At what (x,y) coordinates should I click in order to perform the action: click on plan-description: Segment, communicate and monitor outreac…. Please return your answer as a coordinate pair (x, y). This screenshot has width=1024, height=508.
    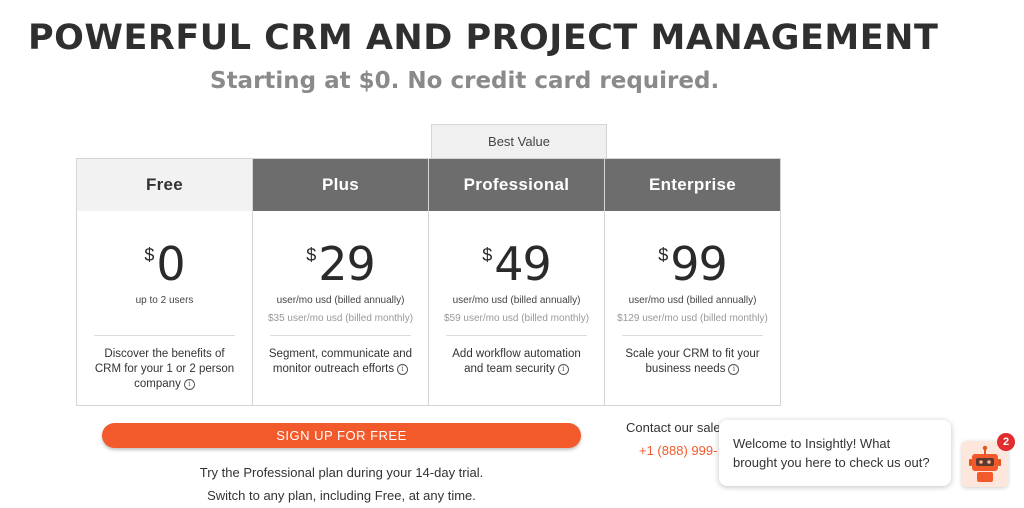
    Looking at the image, I should click on (340, 362).